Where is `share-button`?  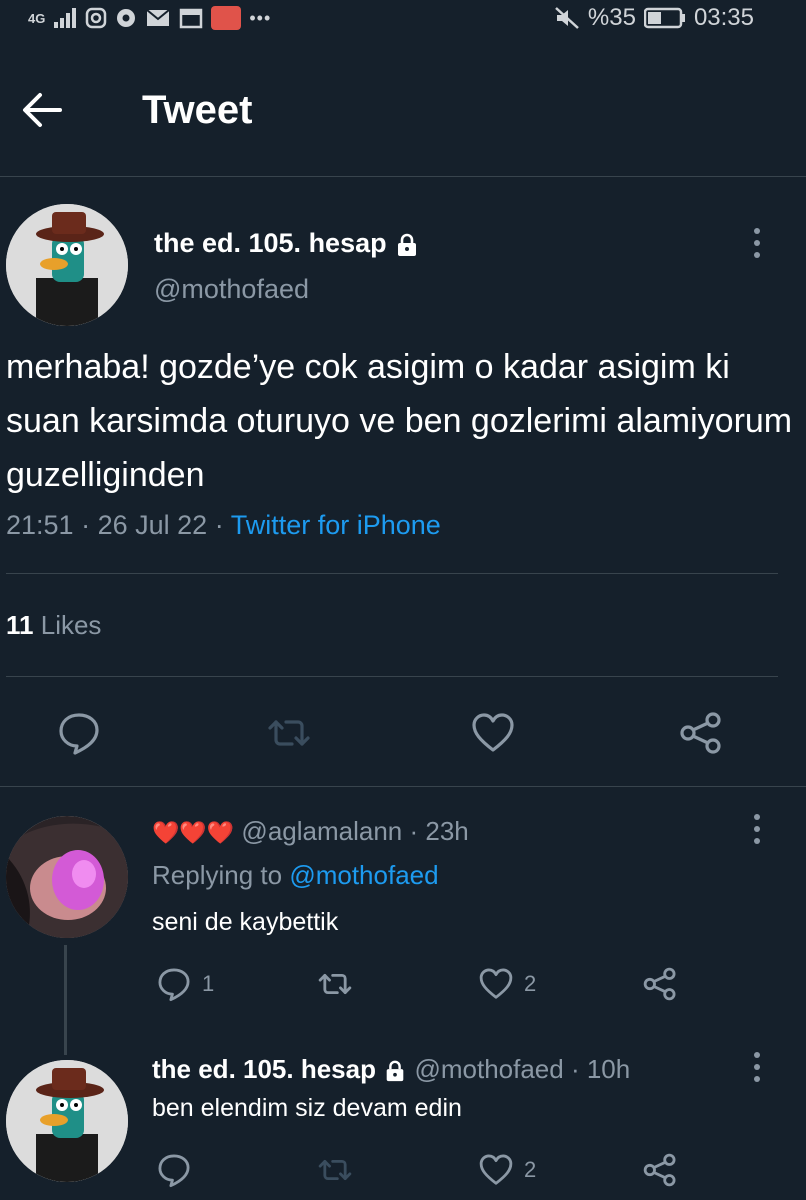 share-button is located at coordinates (701, 733).